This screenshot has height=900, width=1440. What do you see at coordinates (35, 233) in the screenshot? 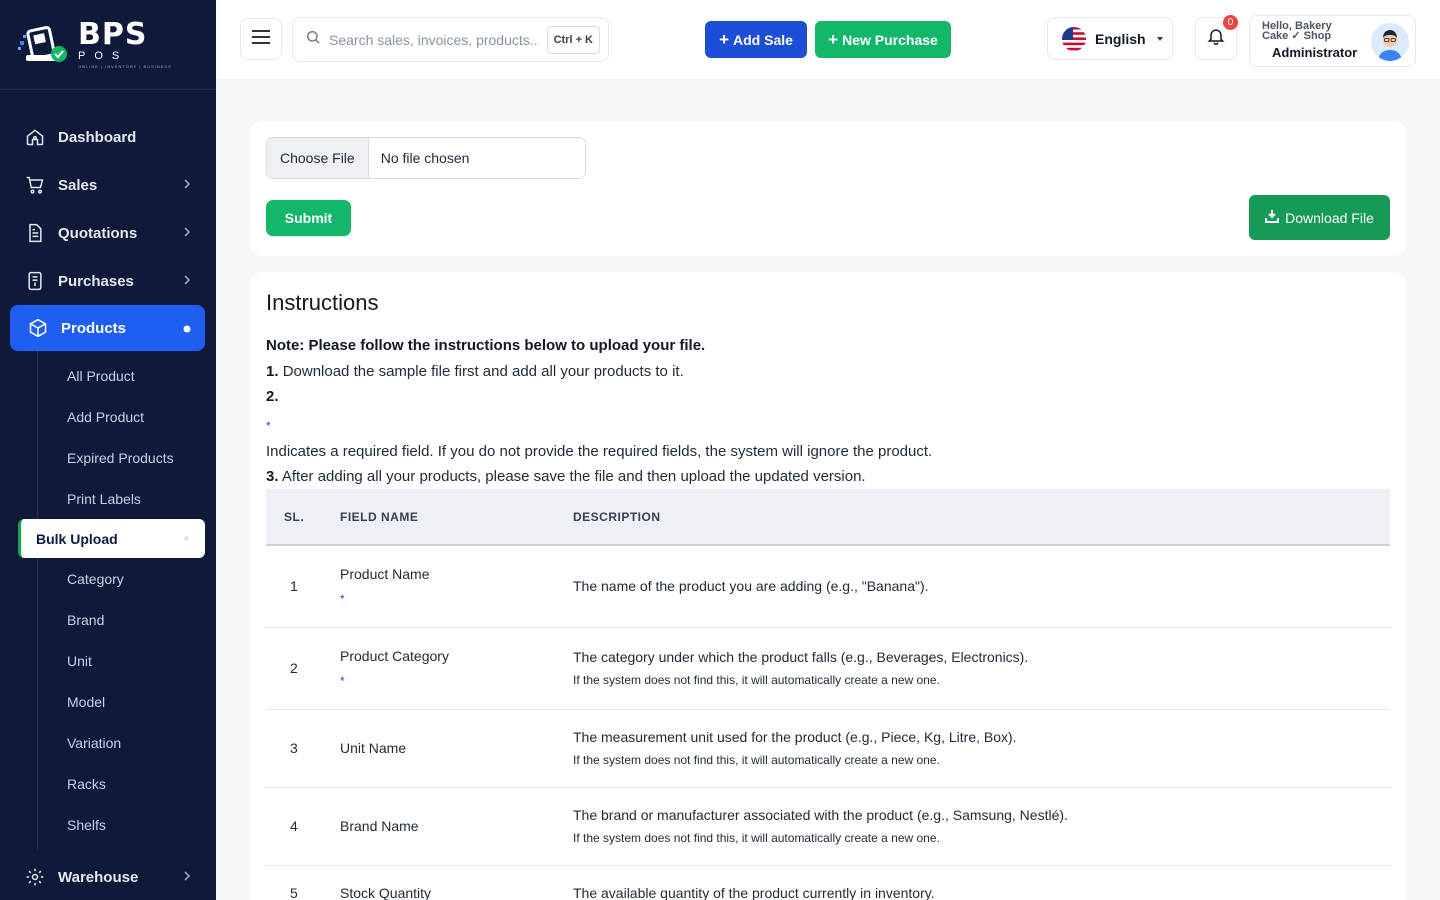
I see `document-icon` at bounding box center [35, 233].